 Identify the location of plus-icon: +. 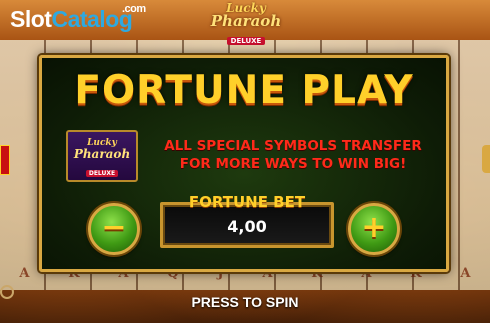
(374, 227).